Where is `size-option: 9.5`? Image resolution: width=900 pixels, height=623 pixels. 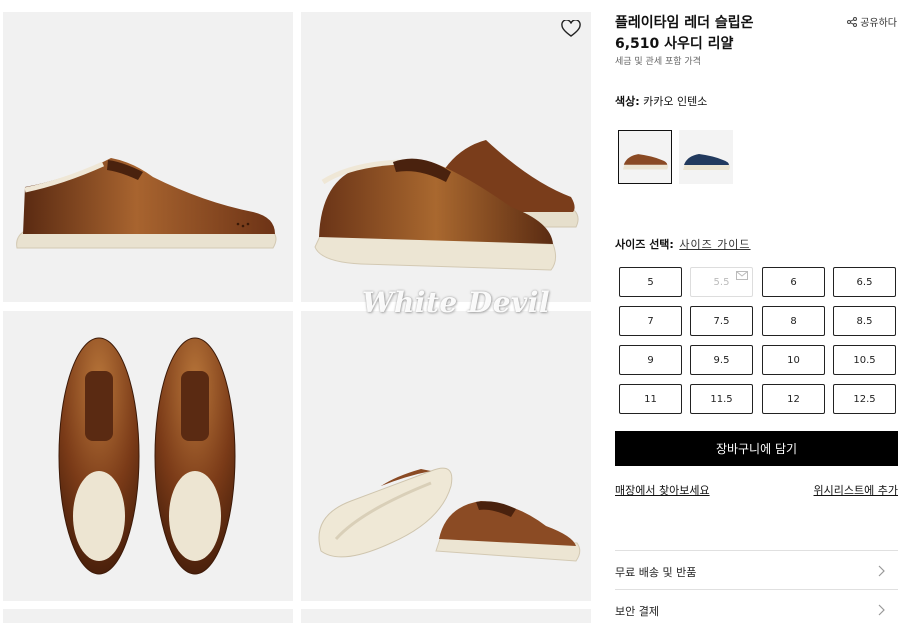 size-option: 9.5 is located at coordinates (721, 360).